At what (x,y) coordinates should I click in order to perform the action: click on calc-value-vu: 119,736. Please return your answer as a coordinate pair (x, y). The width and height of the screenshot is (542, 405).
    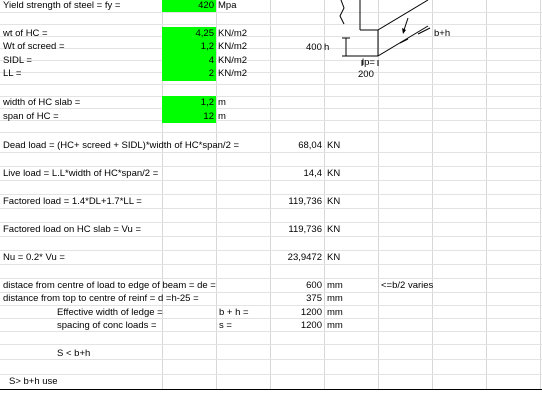
    Looking at the image, I should click on (296, 230).